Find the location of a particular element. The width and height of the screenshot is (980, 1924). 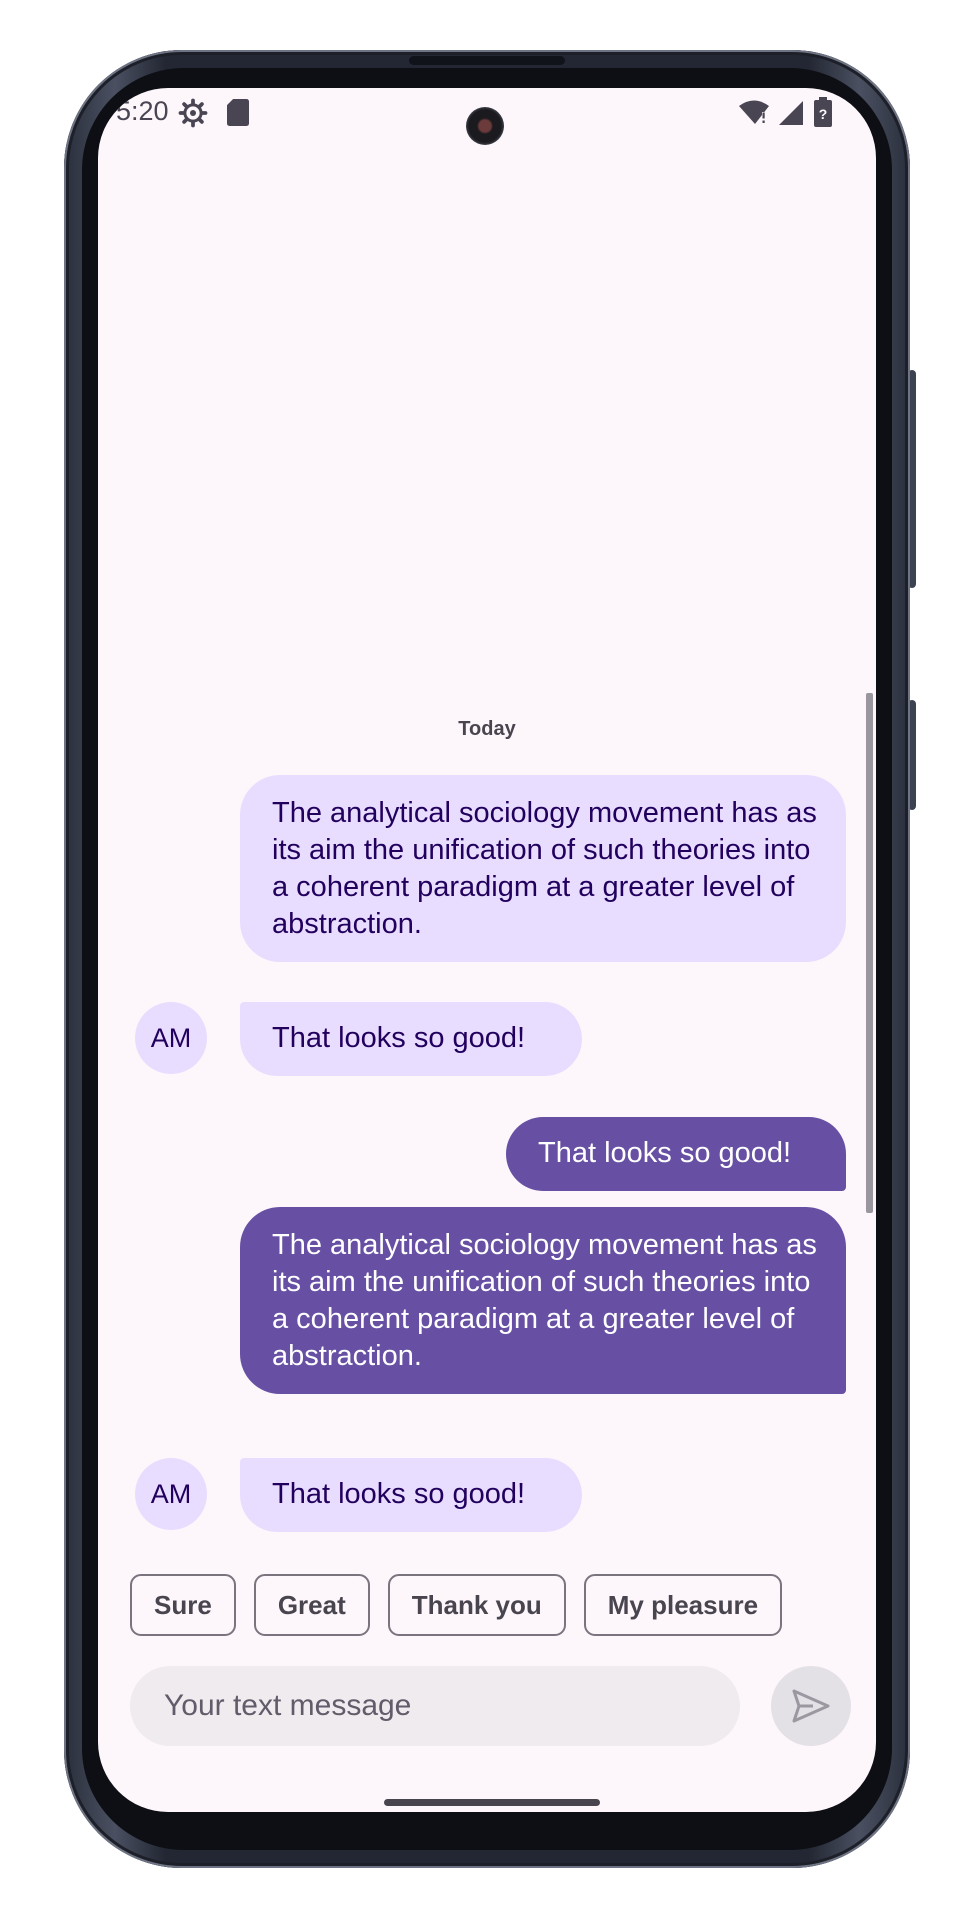

message-composer is located at coordinates (435, 1706).